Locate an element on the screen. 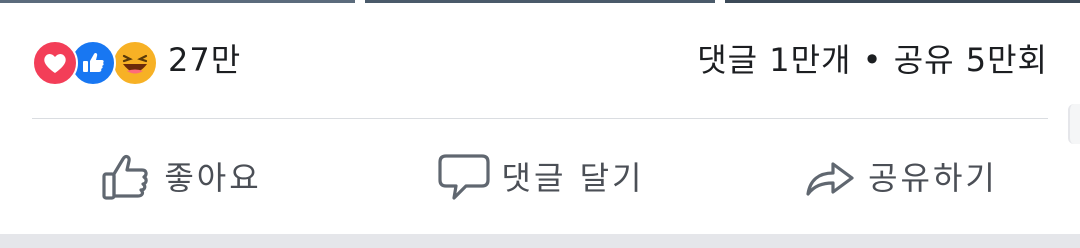  share-label: 공유하기 is located at coordinates (933, 178).